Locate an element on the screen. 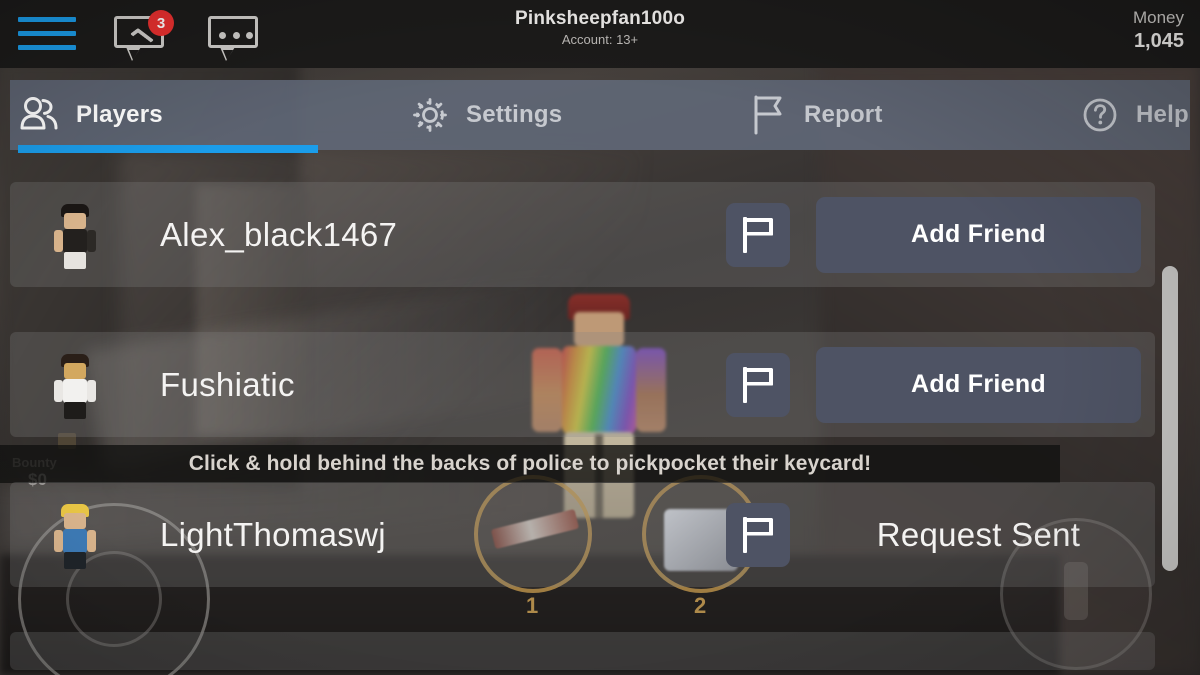 This screenshot has height=675, width=1200. username-label: Pinksheepfan100o is located at coordinates (600, 18).